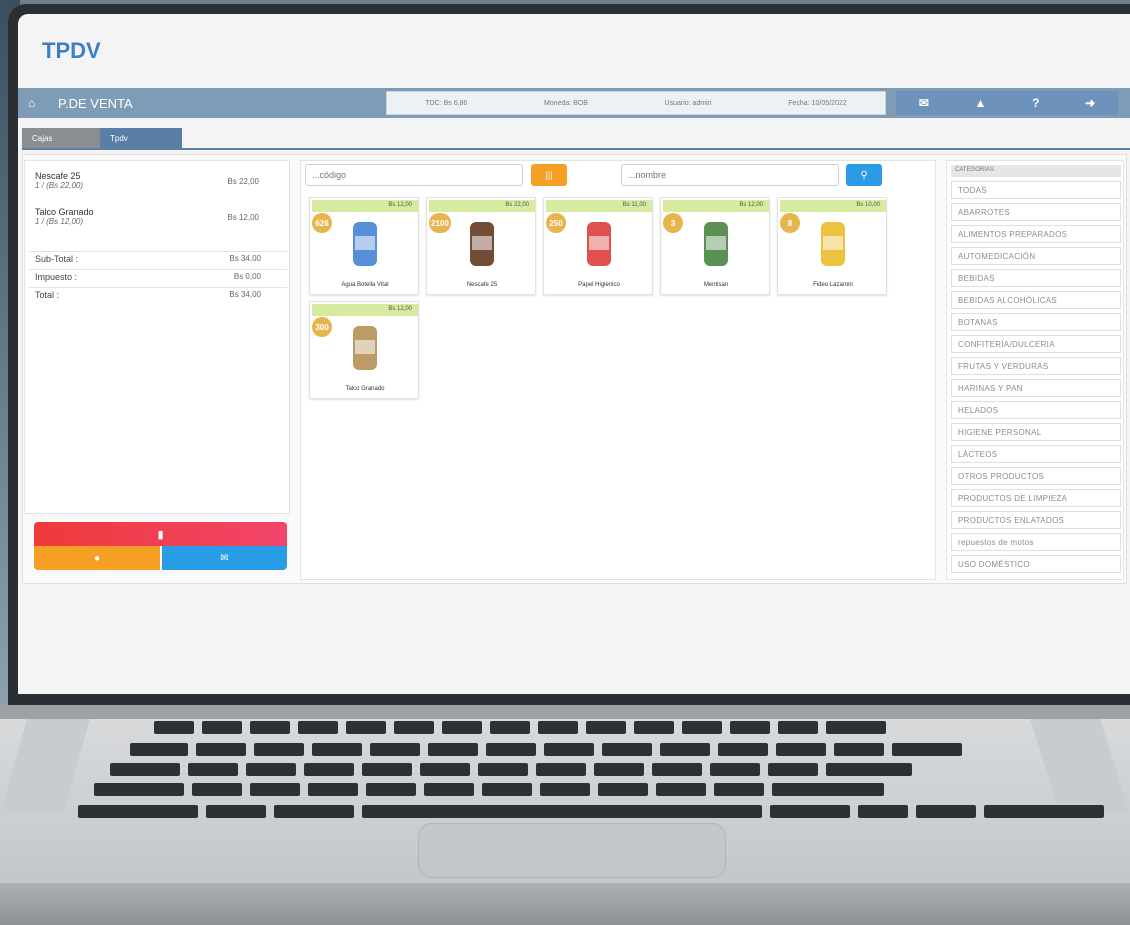  What do you see at coordinates (688, 103) in the screenshot?
I see `user-text: Usuario: admin` at bounding box center [688, 103].